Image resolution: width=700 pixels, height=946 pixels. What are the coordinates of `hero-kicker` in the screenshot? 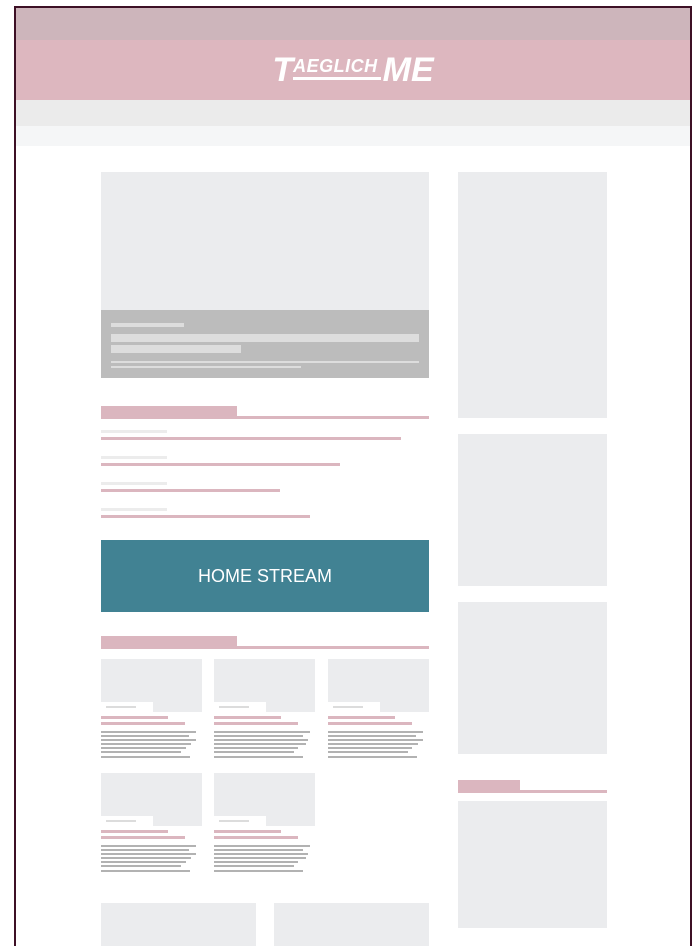 It's located at (147, 325).